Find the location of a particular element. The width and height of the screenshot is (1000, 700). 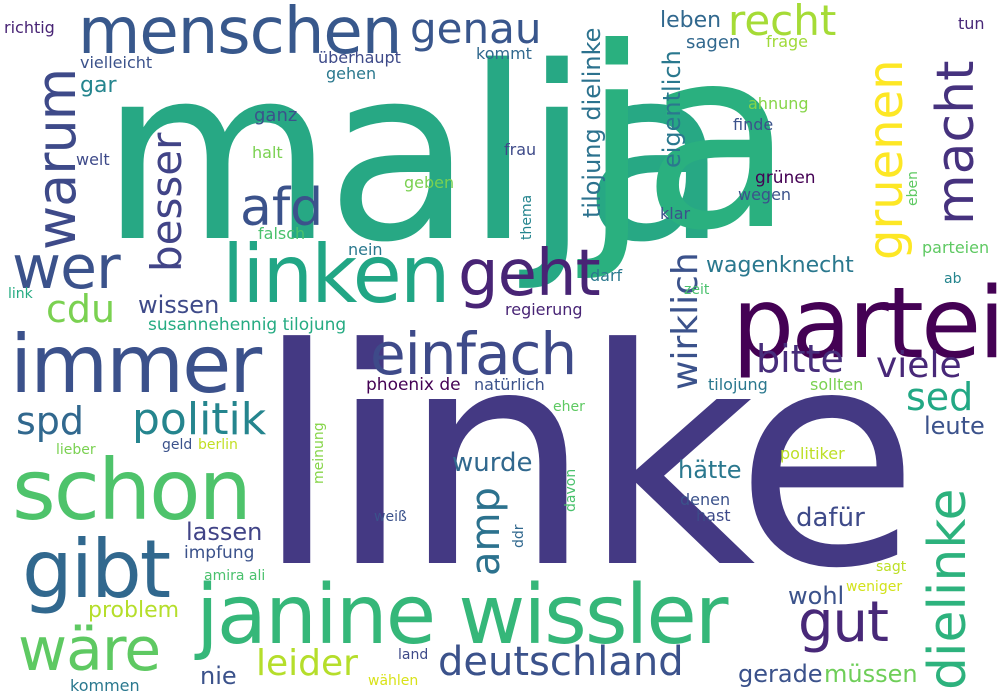

word: eben is located at coordinates (913, 188).